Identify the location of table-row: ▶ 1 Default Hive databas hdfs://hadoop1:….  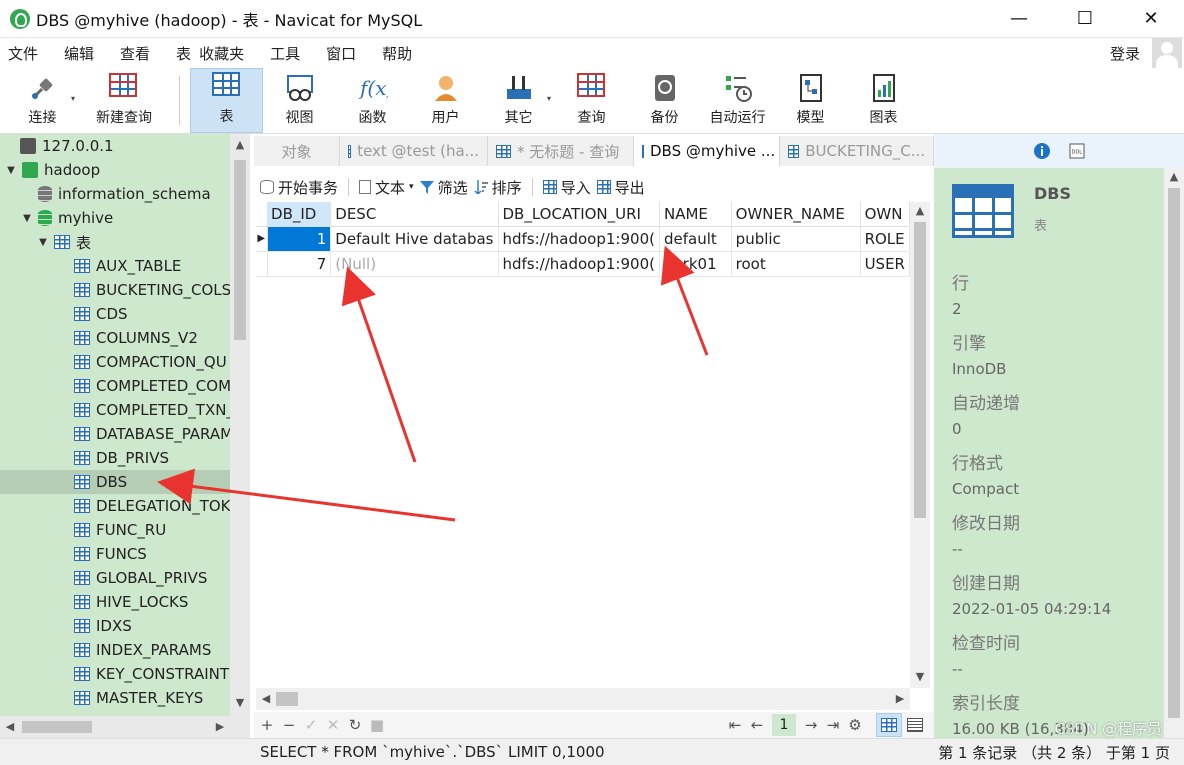
(583, 239).